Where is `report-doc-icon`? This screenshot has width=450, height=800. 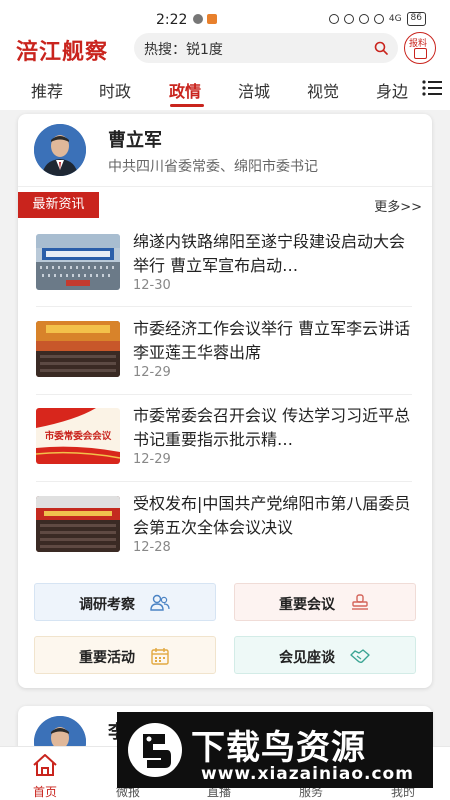 report-doc-icon is located at coordinates (420, 53).